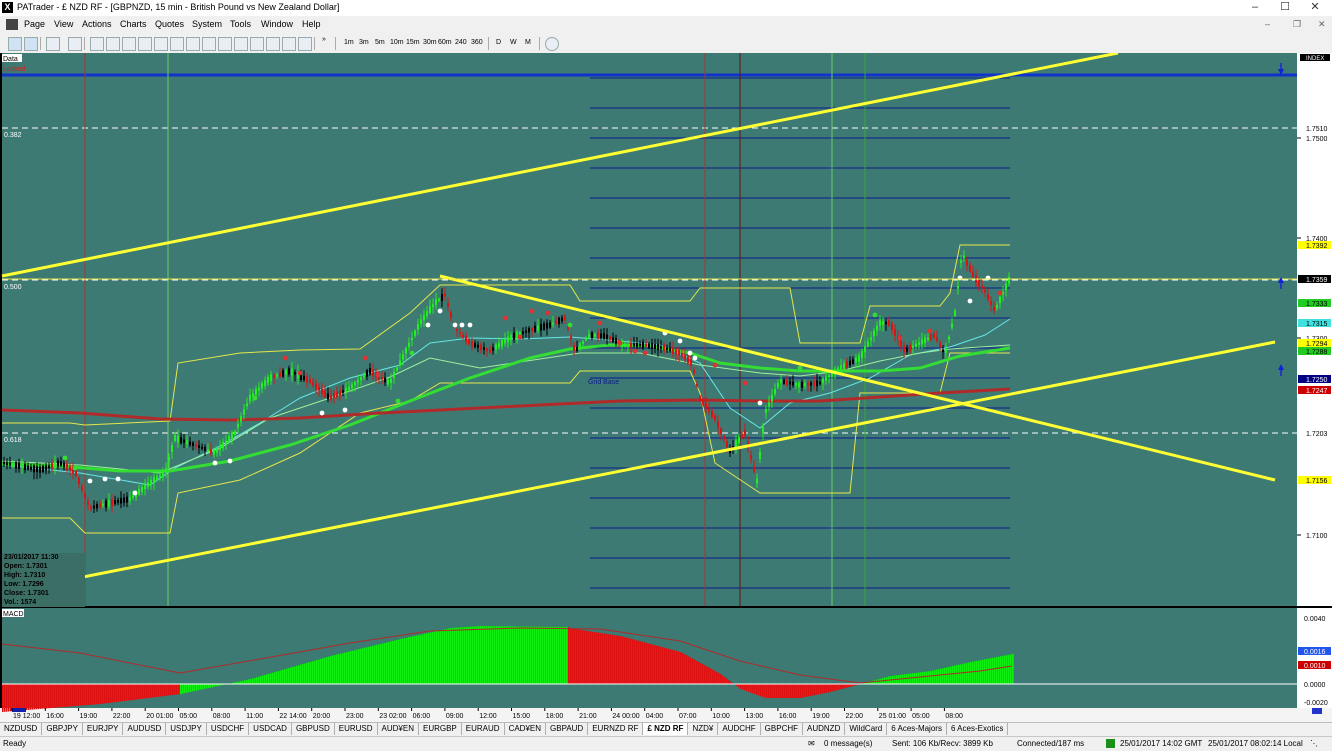 The image size is (1332, 751). Describe the element at coordinates (430, 42) in the screenshot. I see `timeframe-30m: 30m` at that location.